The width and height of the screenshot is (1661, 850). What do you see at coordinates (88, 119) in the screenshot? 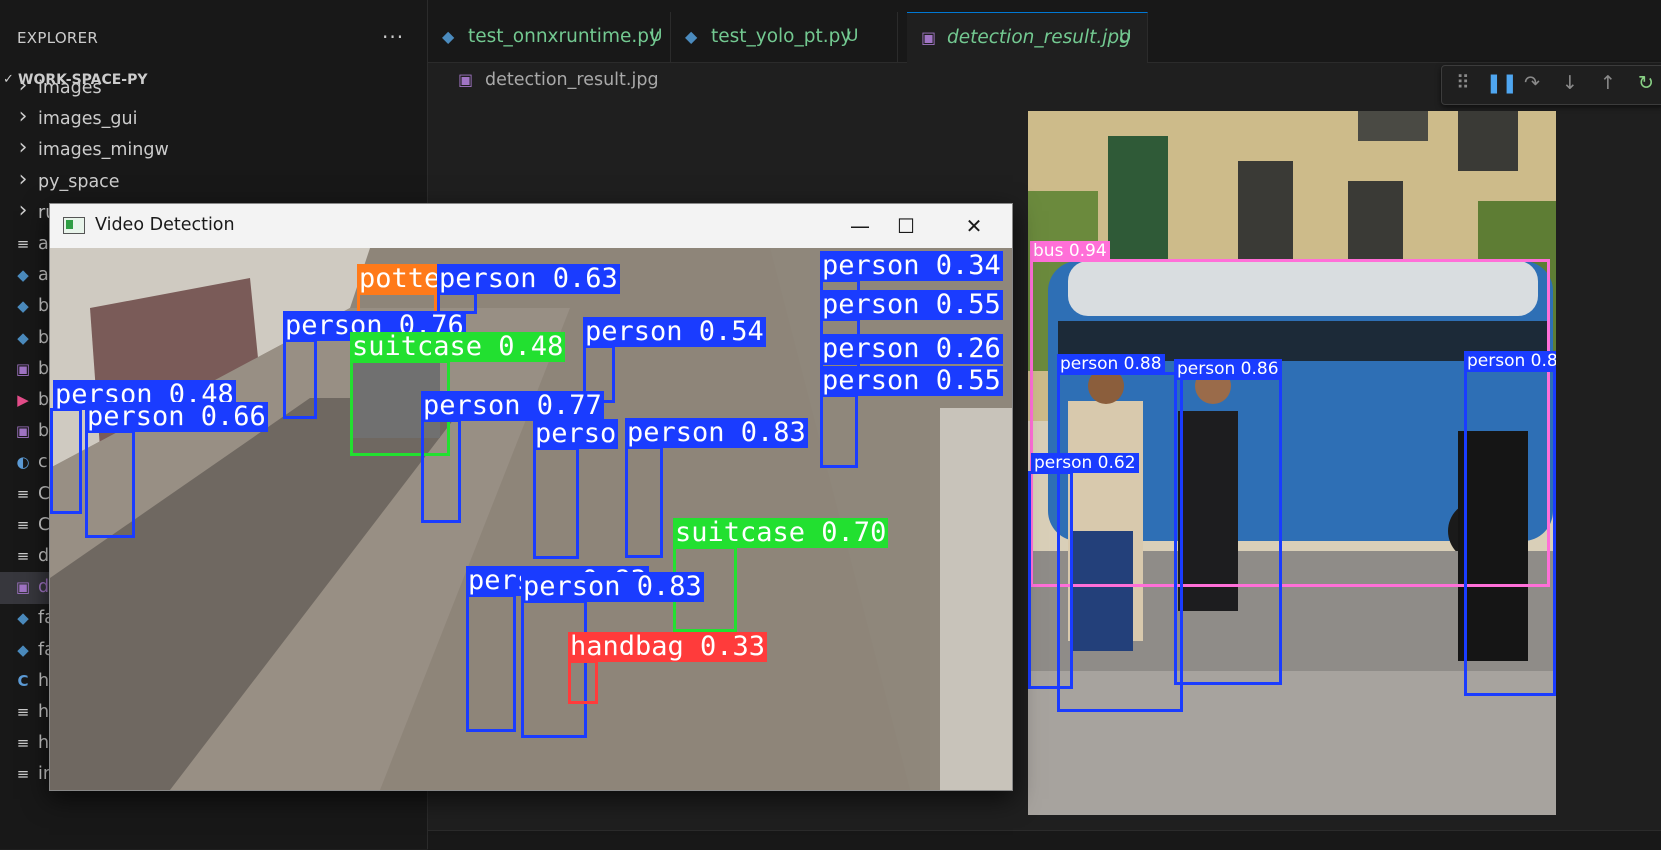
I see `file-tree-label: images_gui` at bounding box center [88, 119].